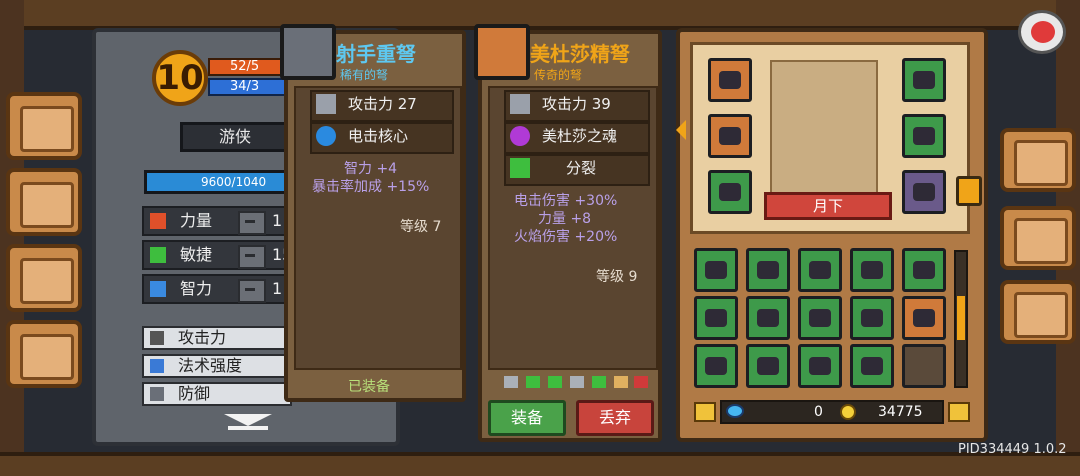 Image resolution: width=1080 pixels, height=476 pixels. I want to click on equipped-line-core: 电击核心, so click(382, 138).